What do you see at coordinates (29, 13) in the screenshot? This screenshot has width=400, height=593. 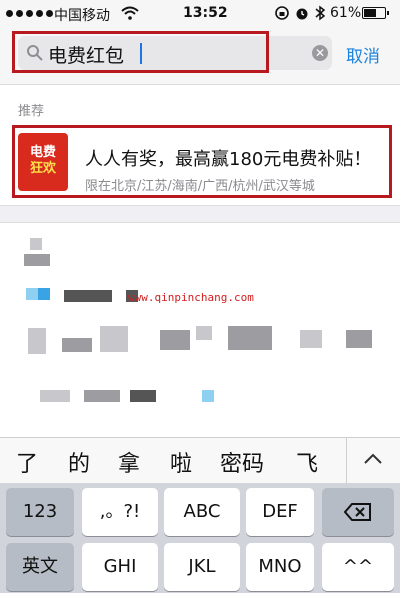 I see `signal-dots-icon` at bounding box center [29, 13].